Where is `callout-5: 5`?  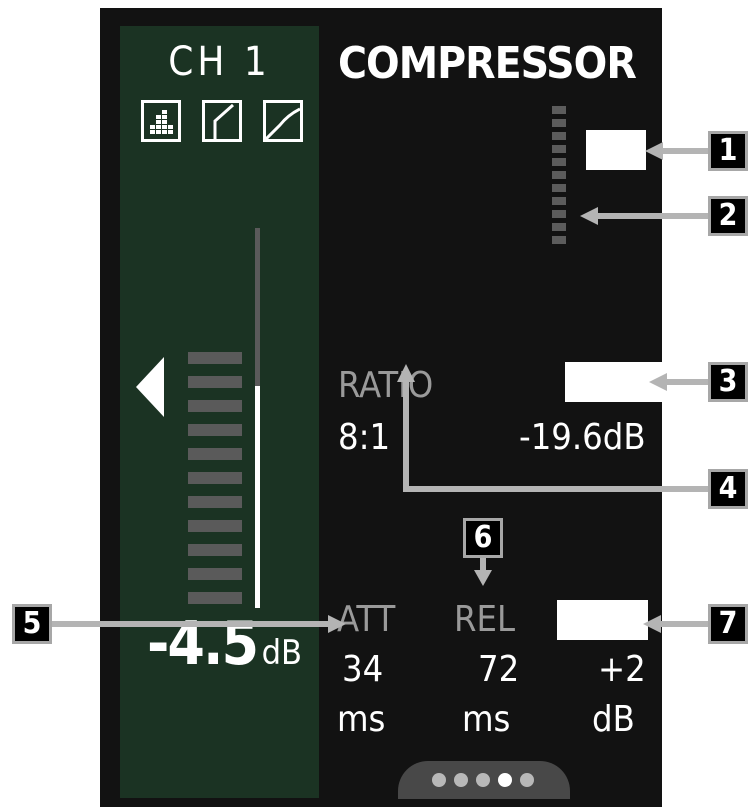
callout-5: 5 is located at coordinates (32, 624).